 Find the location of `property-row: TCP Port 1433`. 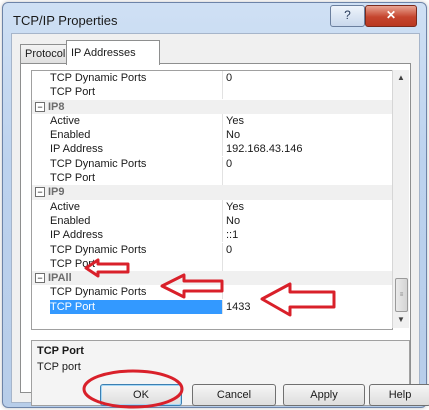

property-row: TCP Port 1433 is located at coordinates (212, 306).